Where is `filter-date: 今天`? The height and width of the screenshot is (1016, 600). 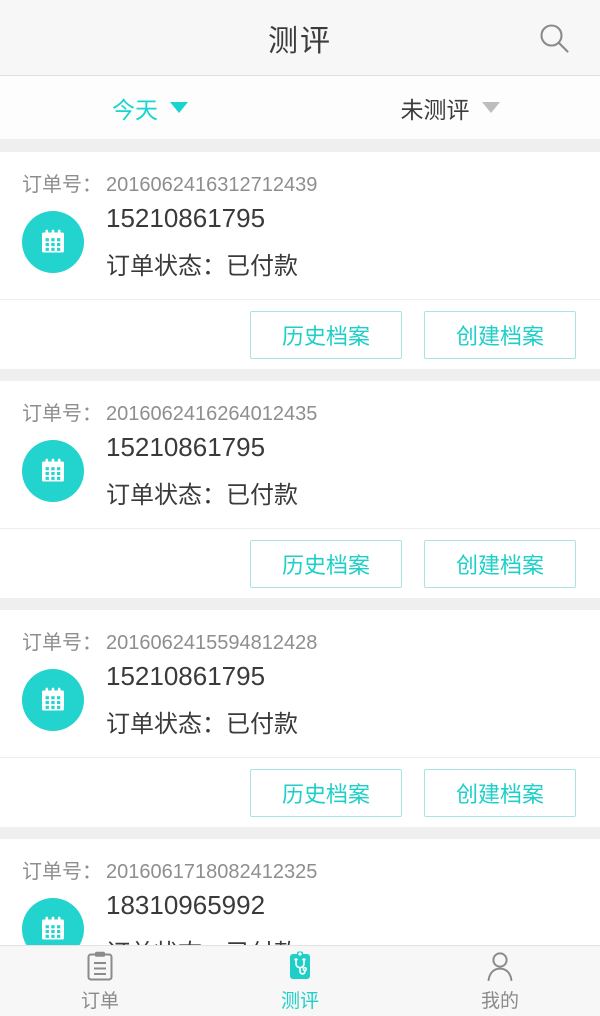 filter-date: 今天 is located at coordinates (150, 107).